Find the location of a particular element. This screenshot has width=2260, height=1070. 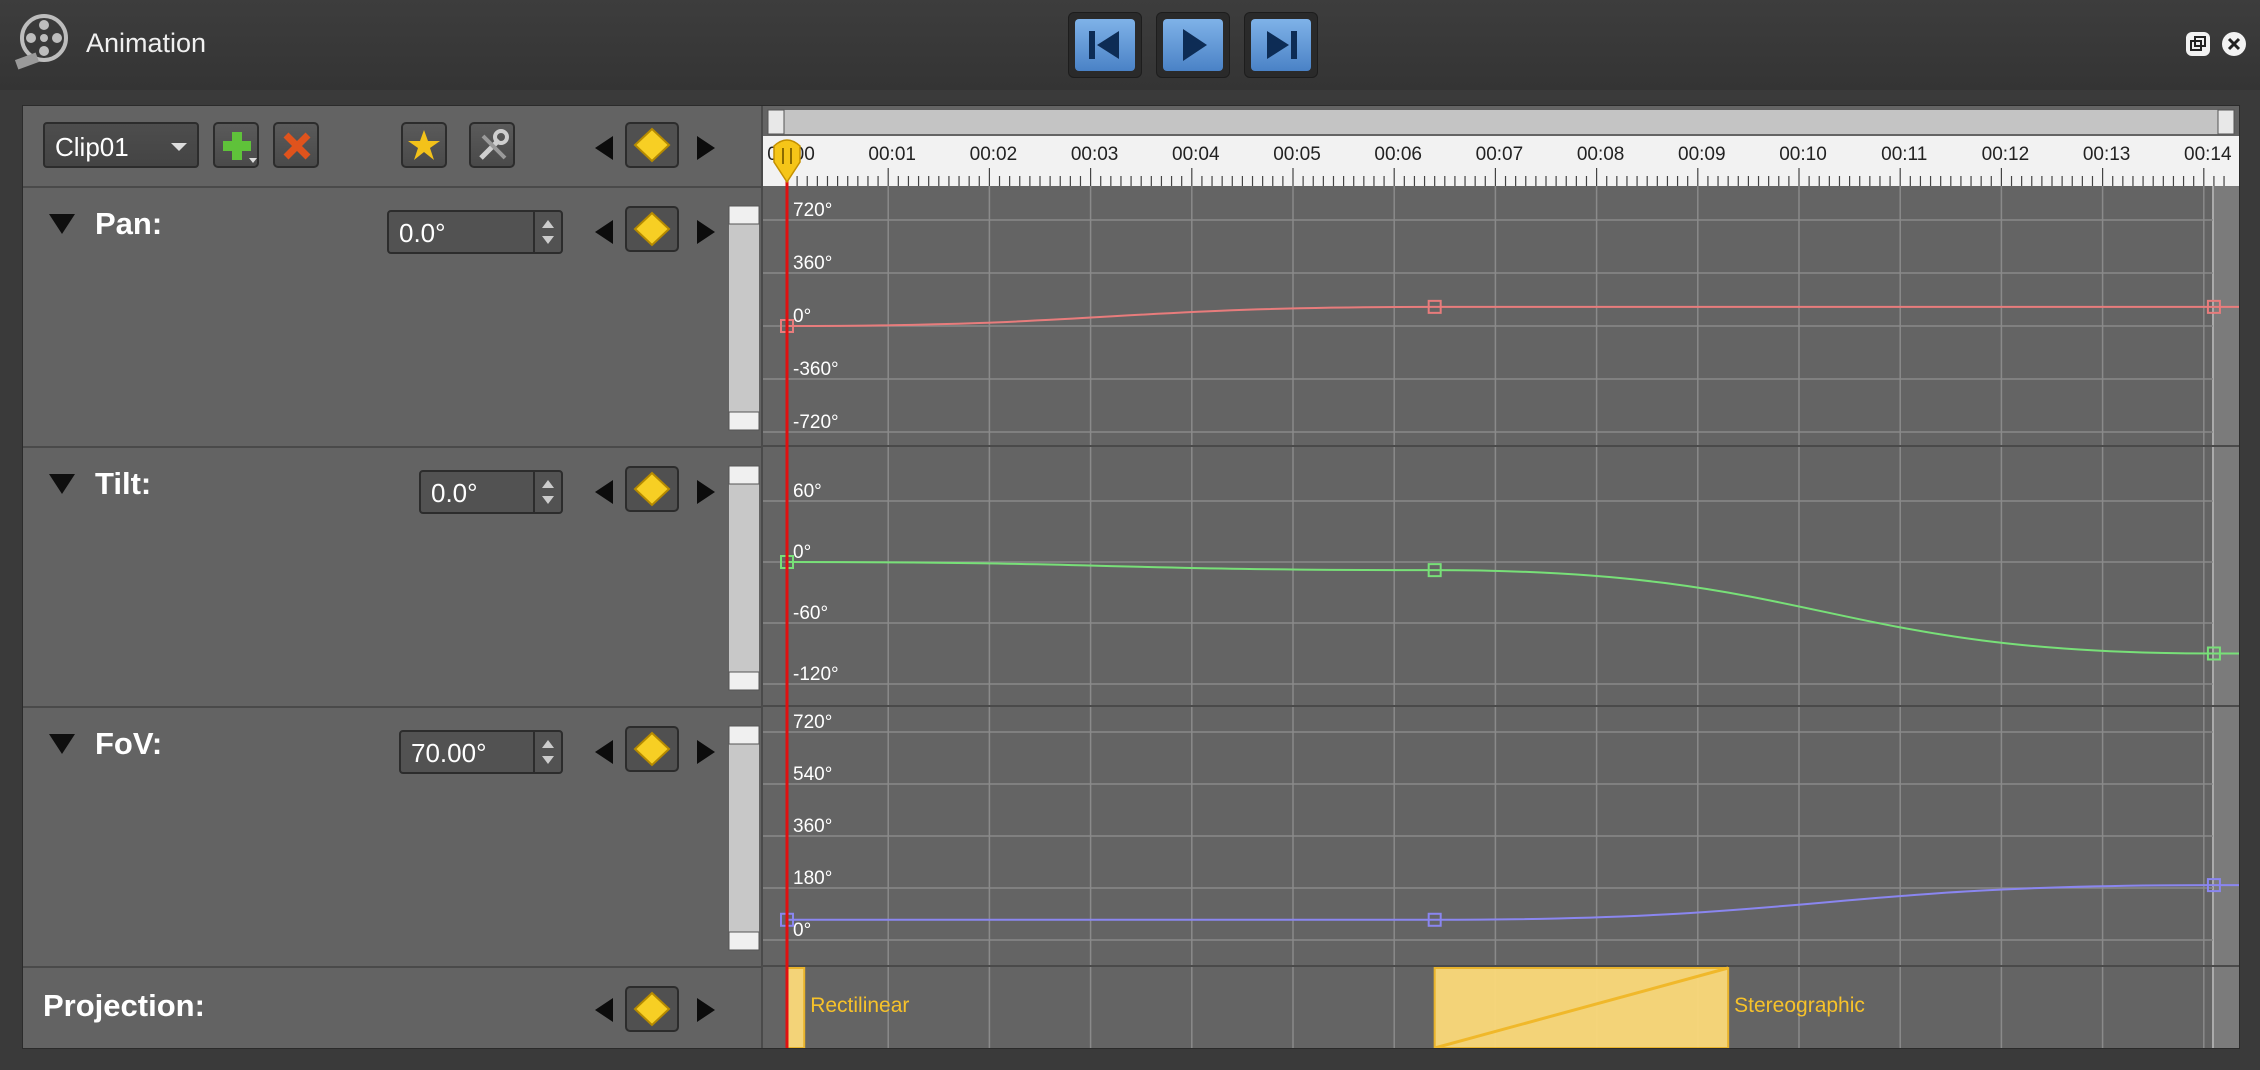

fov-axis-label: 360° is located at coordinates (812, 826).